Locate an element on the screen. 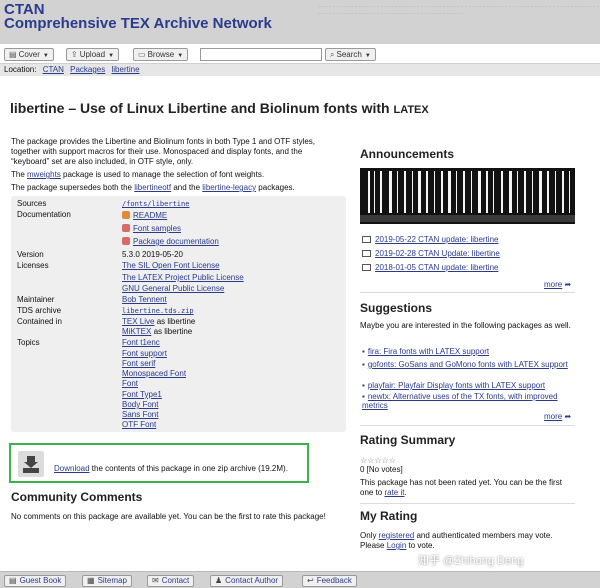 Image resolution: width=600 pixels, height=588 pixels. suggestions-more-link: more ➦ is located at coordinates (557, 416).